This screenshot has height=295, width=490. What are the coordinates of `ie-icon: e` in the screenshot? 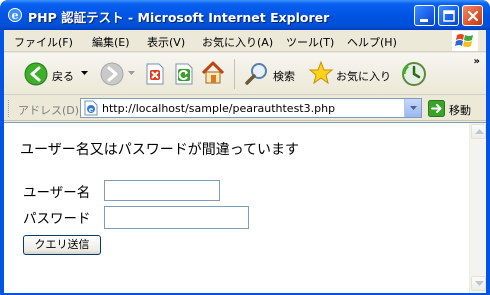 It's located at (15, 15).